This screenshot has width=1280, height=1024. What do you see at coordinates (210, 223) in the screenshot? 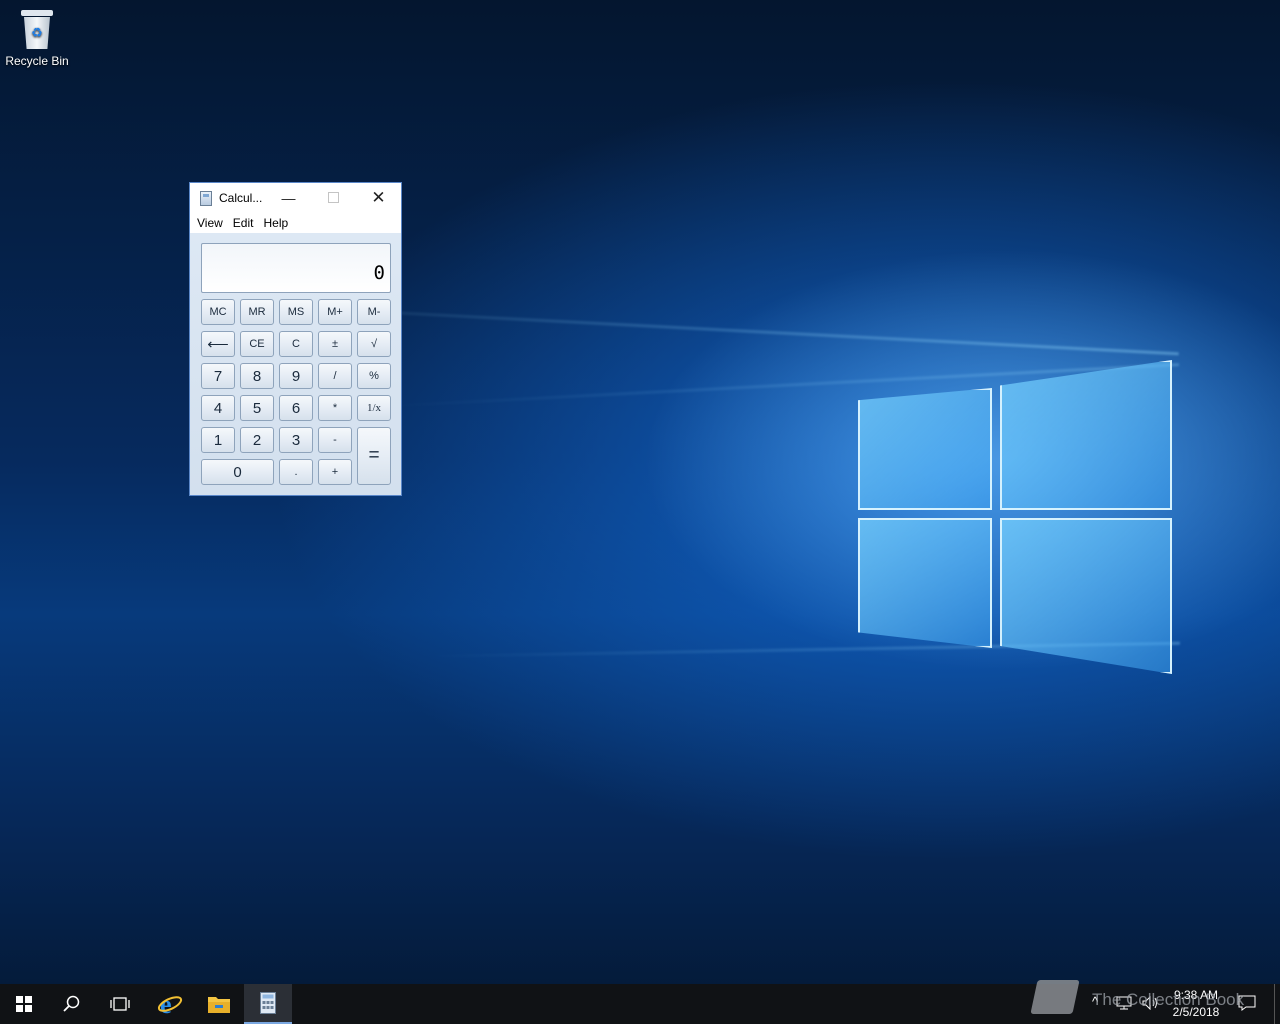
I see `menu-view: View` at bounding box center [210, 223].